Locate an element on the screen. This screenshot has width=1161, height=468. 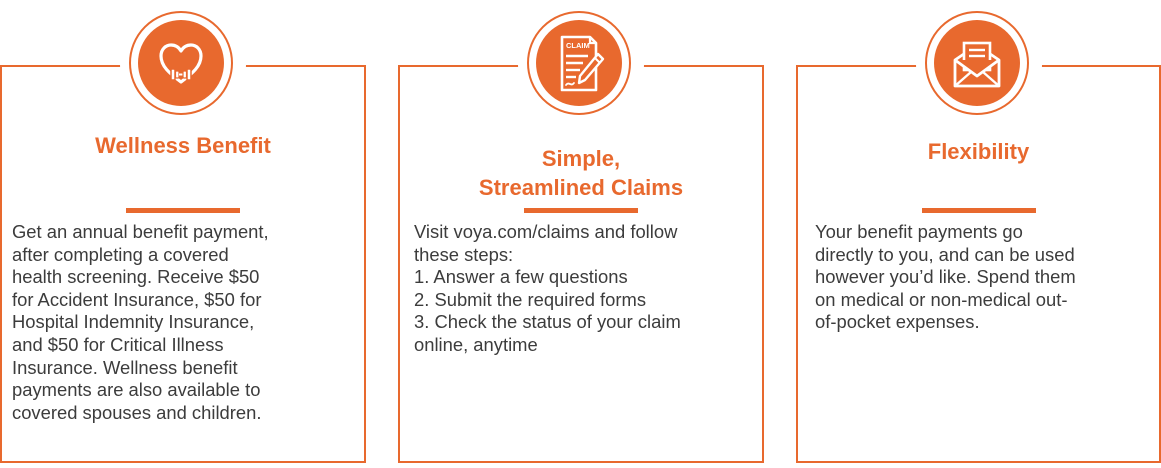
body-line: Your benefit payments go is located at coordinates (919, 231).